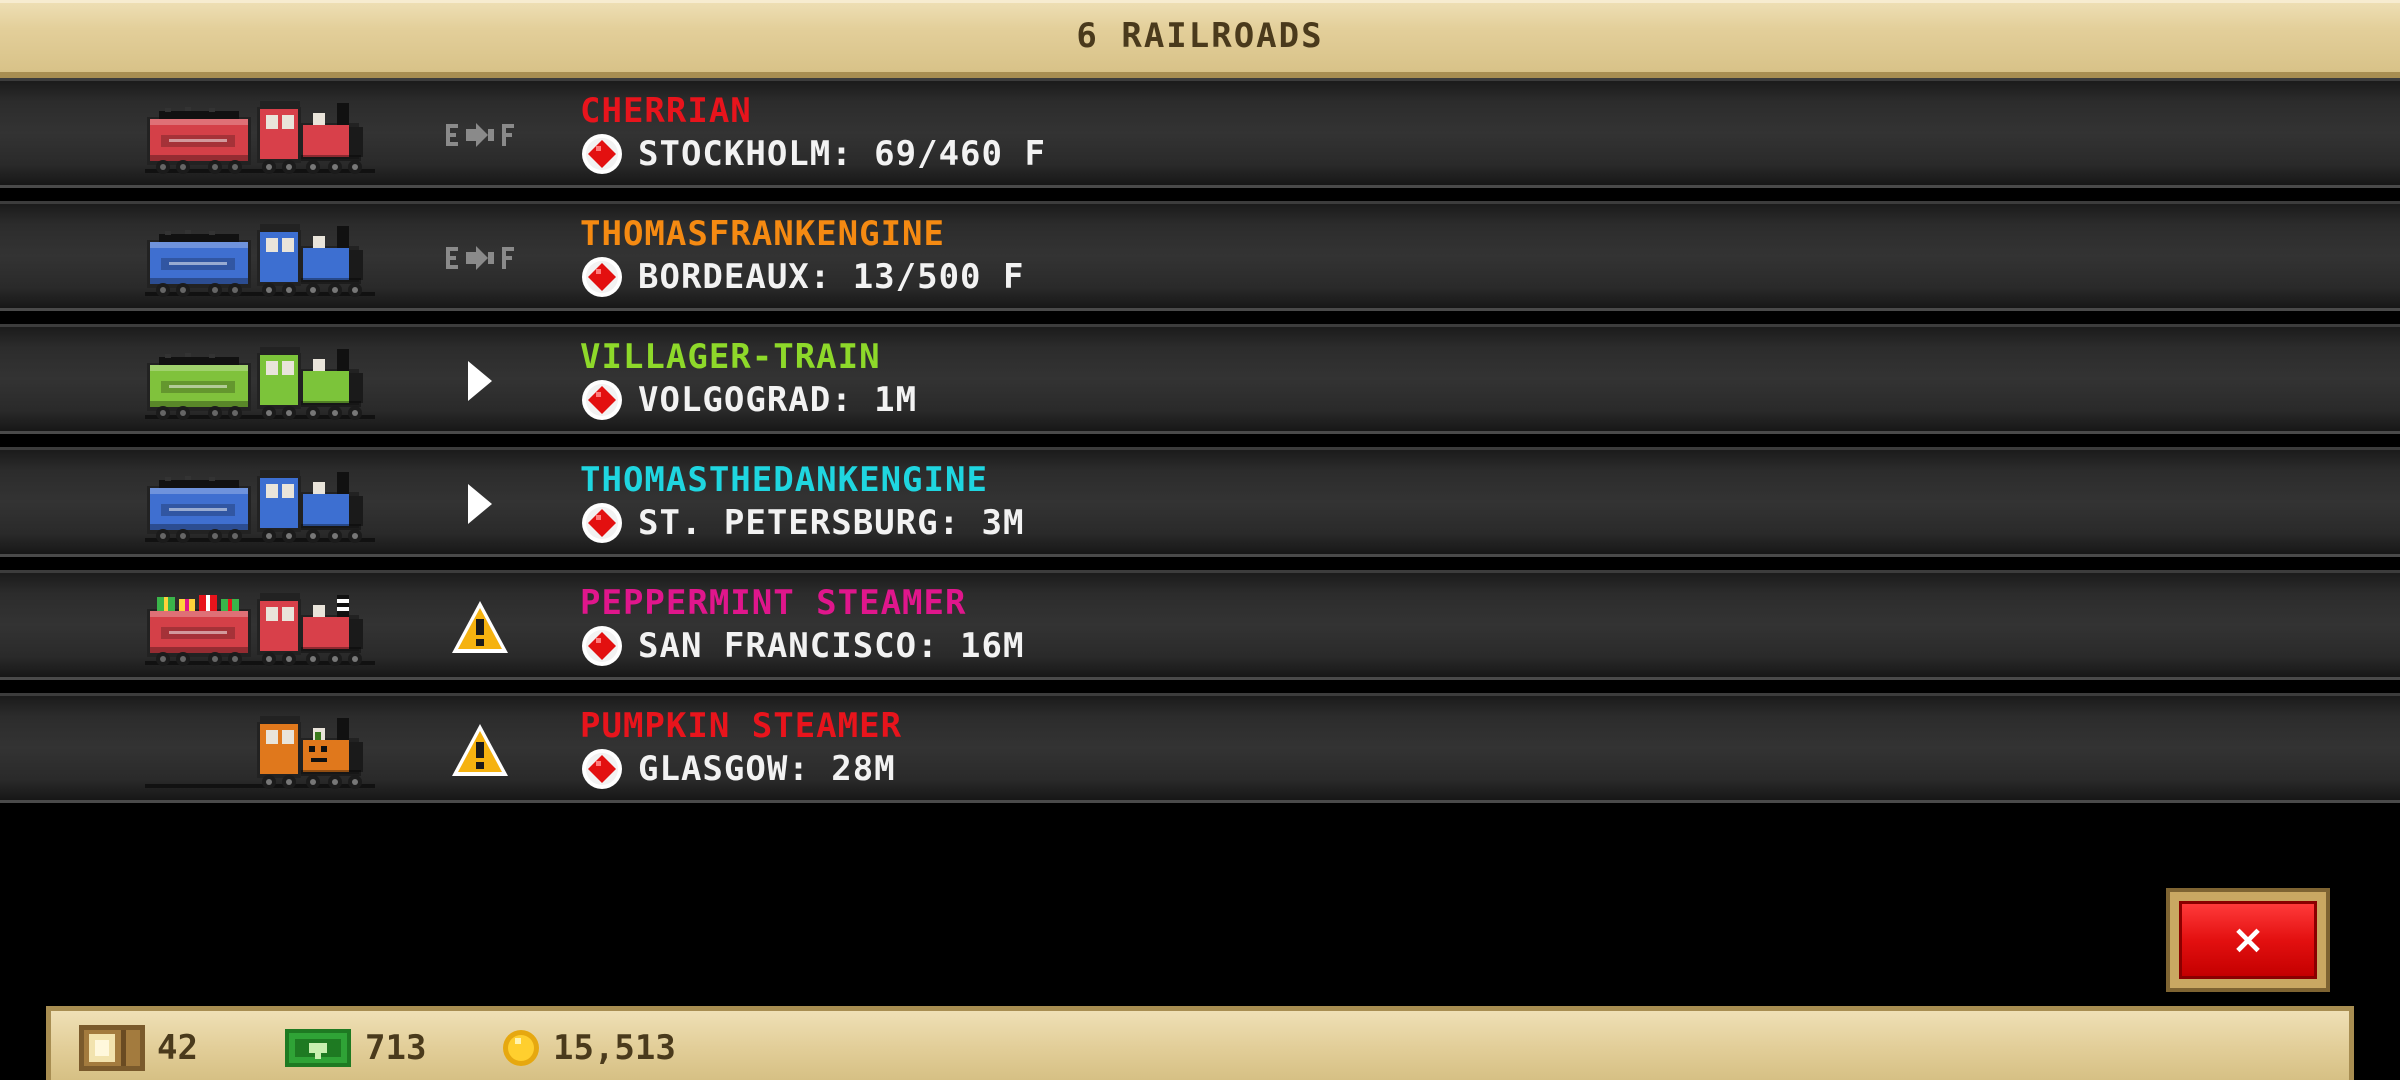 The width and height of the screenshot is (2400, 1080). I want to click on close-label: ×, so click(2248, 940).